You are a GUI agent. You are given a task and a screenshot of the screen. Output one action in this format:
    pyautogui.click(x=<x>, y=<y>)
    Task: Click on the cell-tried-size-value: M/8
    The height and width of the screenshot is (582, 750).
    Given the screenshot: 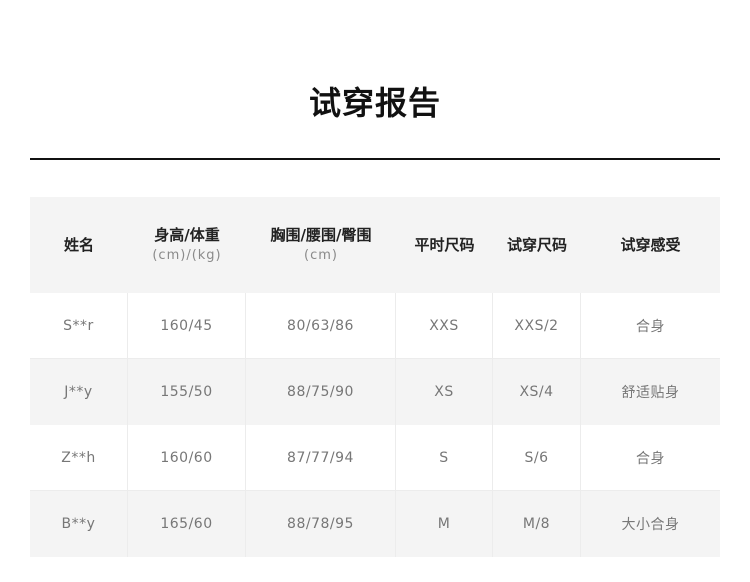 What is the action you would take?
    pyautogui.click(x=536, y=524)
    